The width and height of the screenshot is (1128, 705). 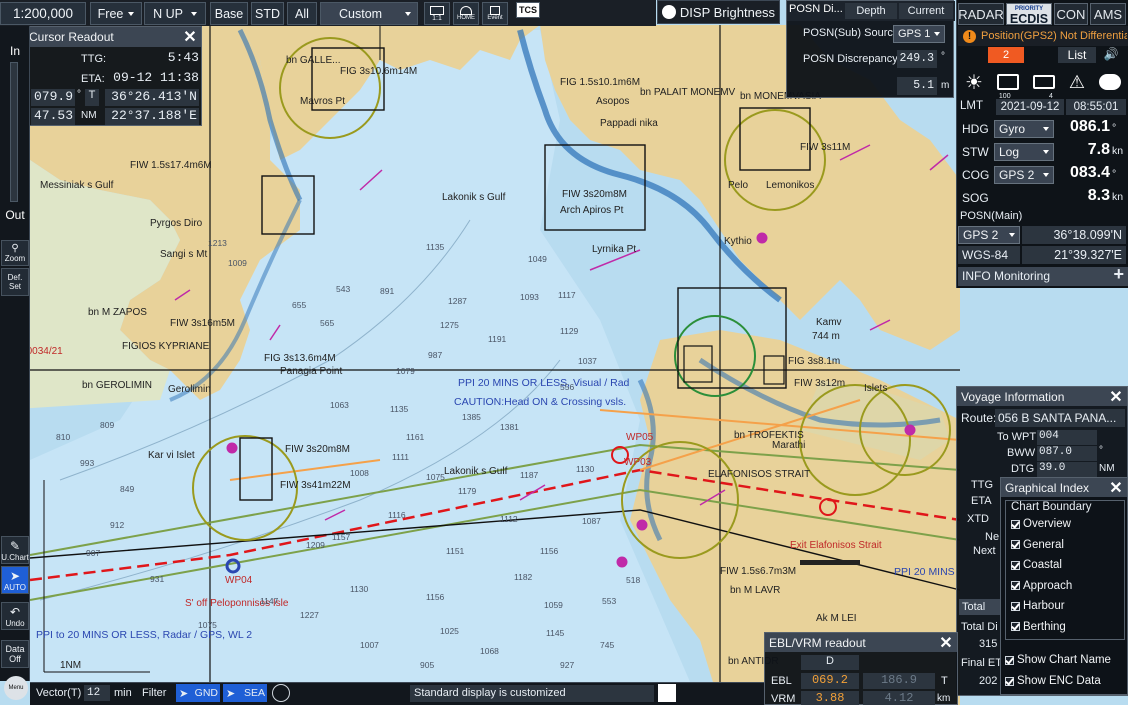 I want to click on chart-label: FIW 3s20m8M, so click(x=318, y=449).